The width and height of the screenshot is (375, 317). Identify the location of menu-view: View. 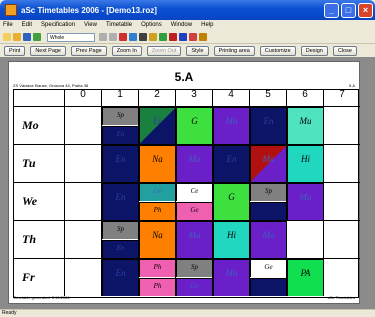
(90, 25).